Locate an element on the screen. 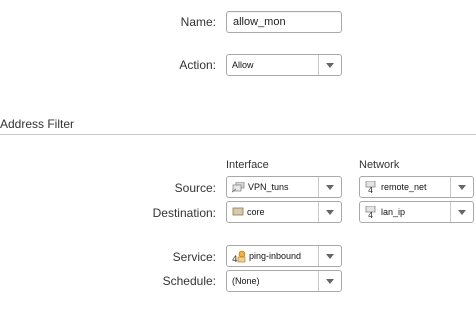  name-label: Name: is located at coordinates (198, 22).